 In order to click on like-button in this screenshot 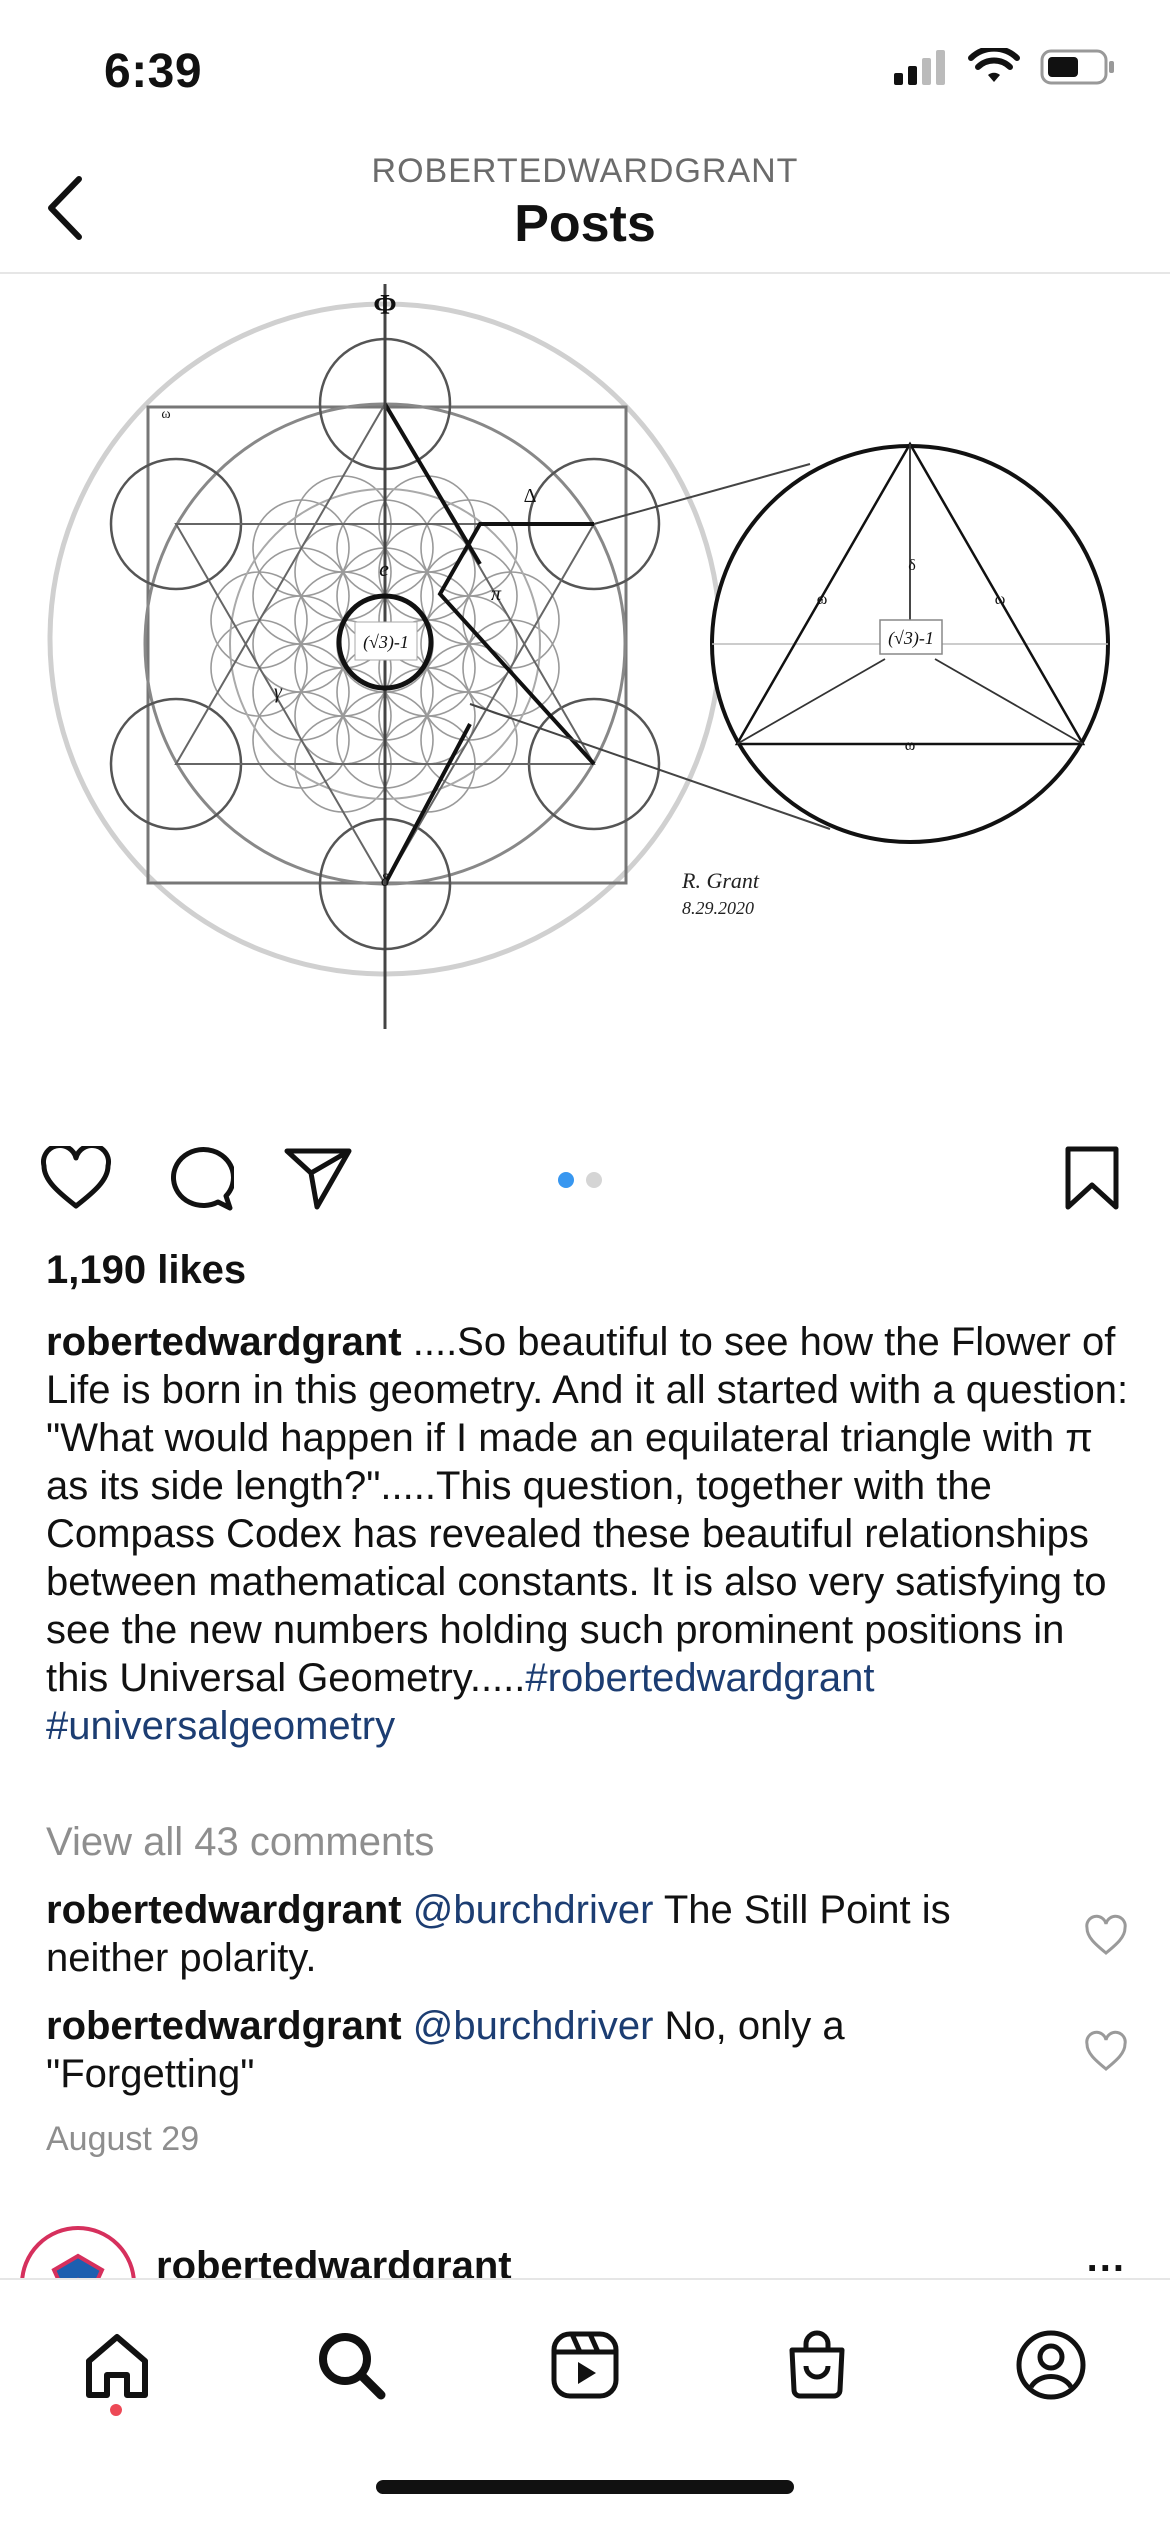, I will do `click(76, 1178)`.